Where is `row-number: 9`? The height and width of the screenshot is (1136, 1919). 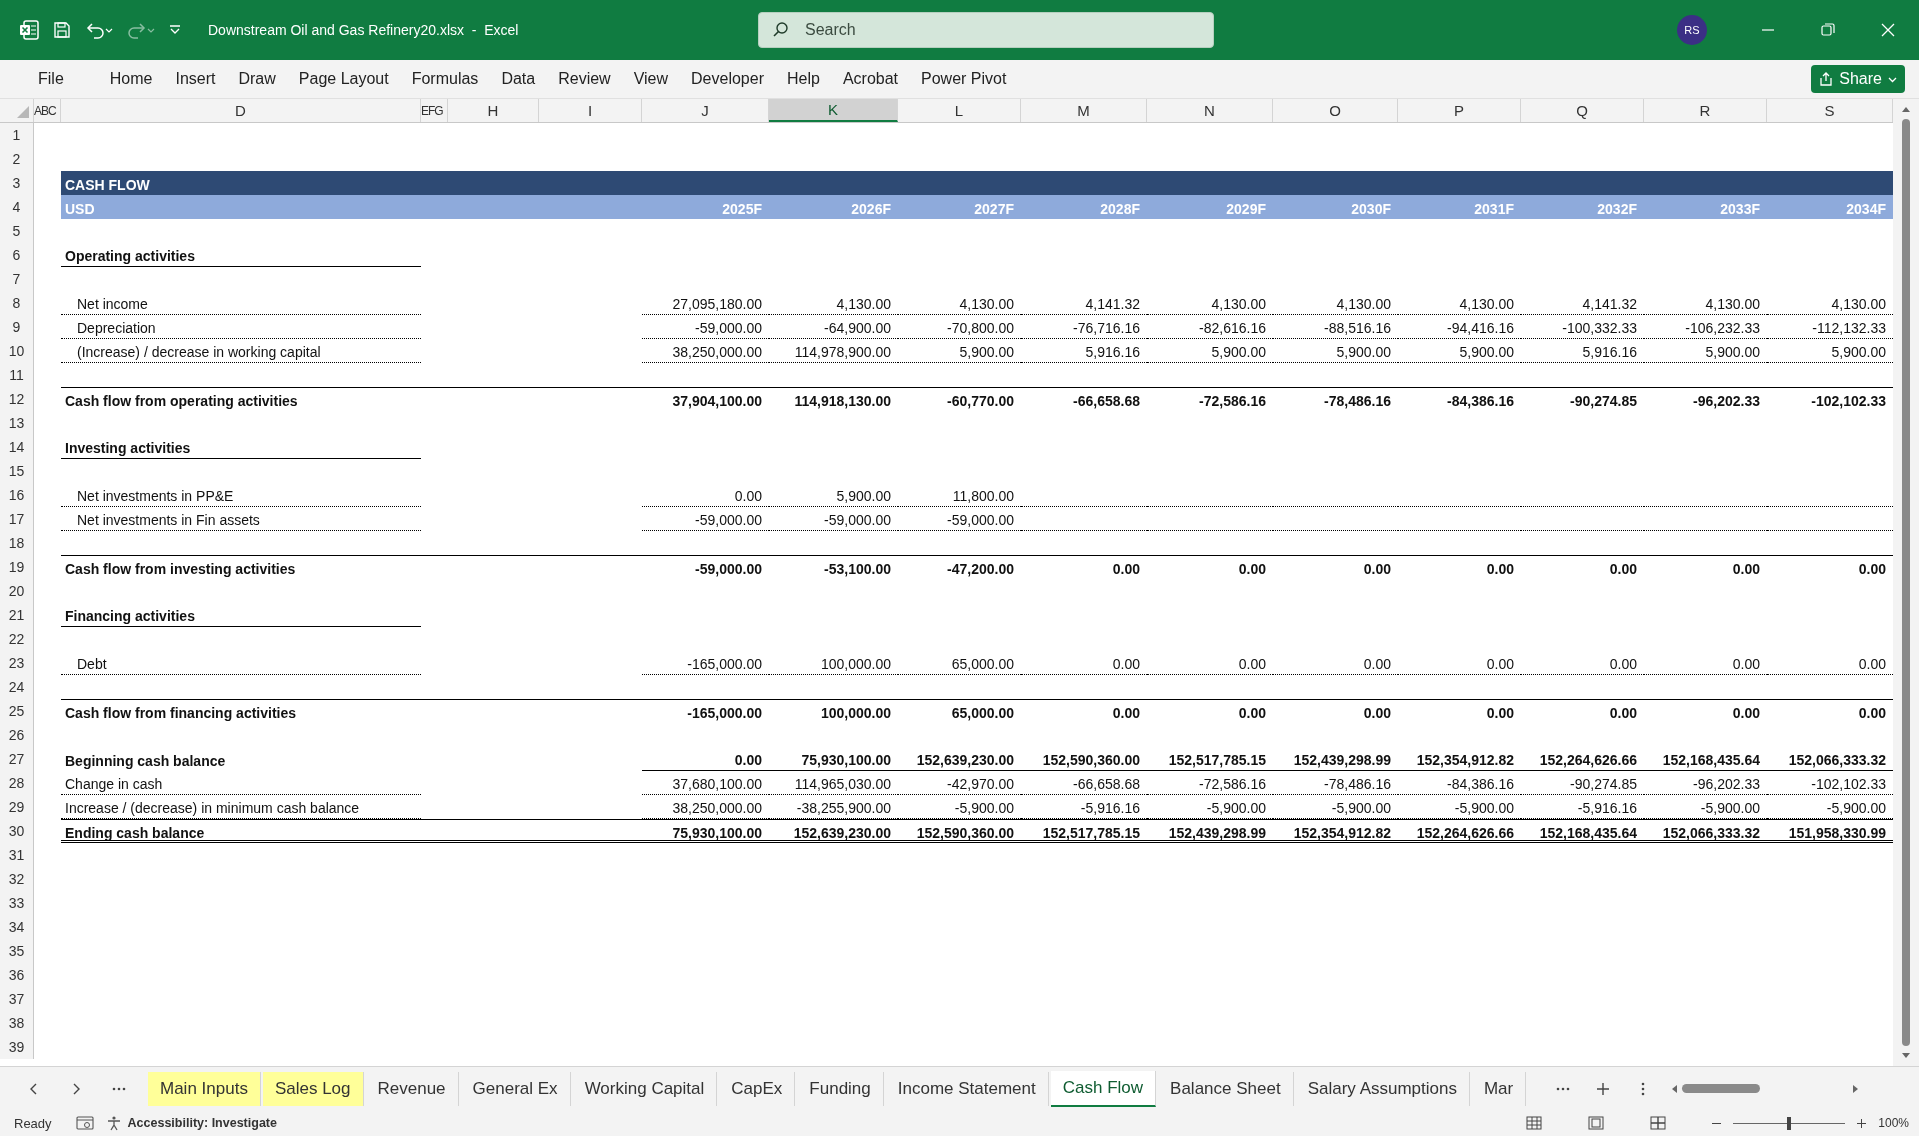
row-number: 9 is located at coordinates (17, 327).